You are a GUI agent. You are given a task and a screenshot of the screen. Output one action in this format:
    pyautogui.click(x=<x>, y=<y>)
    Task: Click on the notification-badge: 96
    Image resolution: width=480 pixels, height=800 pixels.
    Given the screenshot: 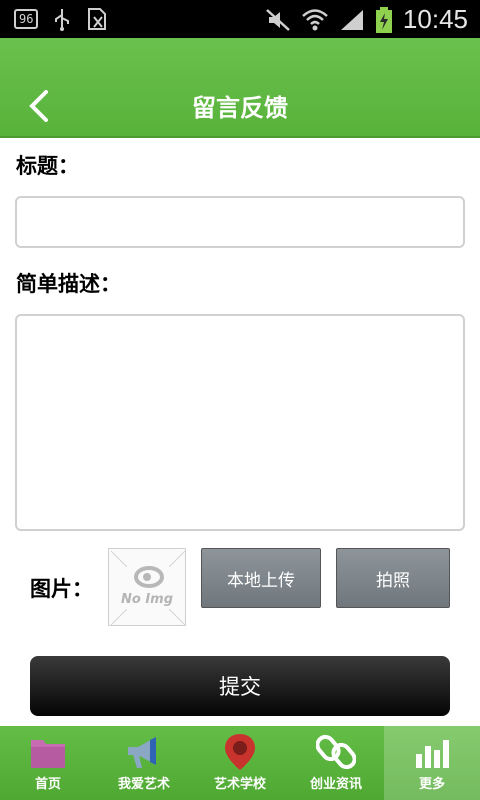 What is the action you would take?
    pyautogui.click(x=26, y=19)
    